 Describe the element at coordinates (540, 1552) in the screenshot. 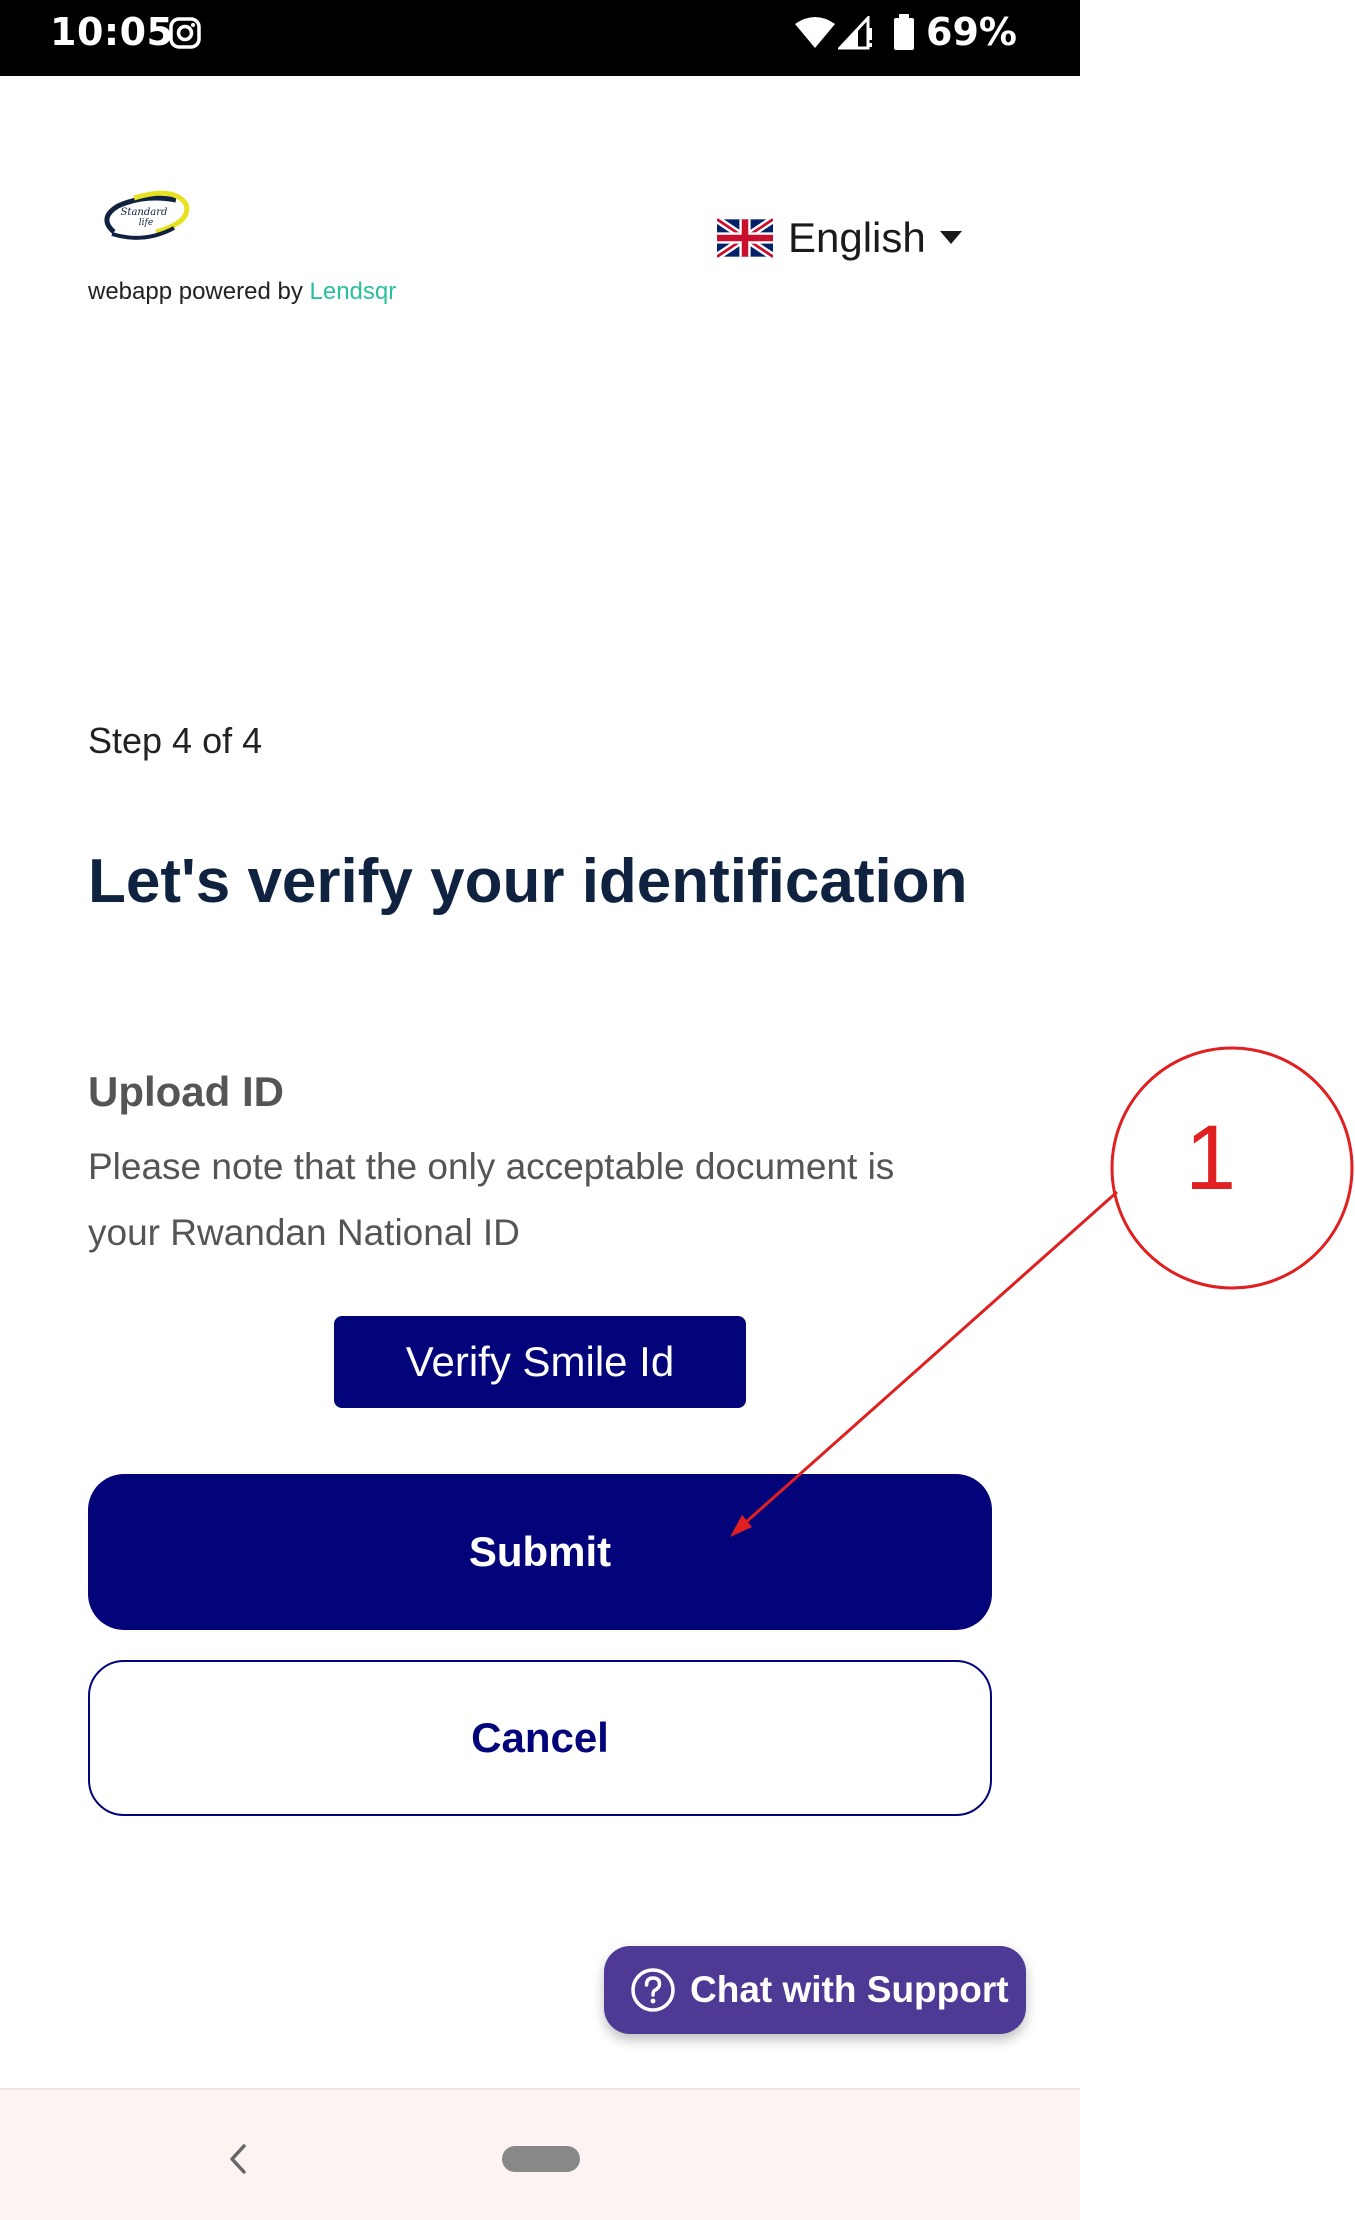

I see `submit-button: Submit` at that location.